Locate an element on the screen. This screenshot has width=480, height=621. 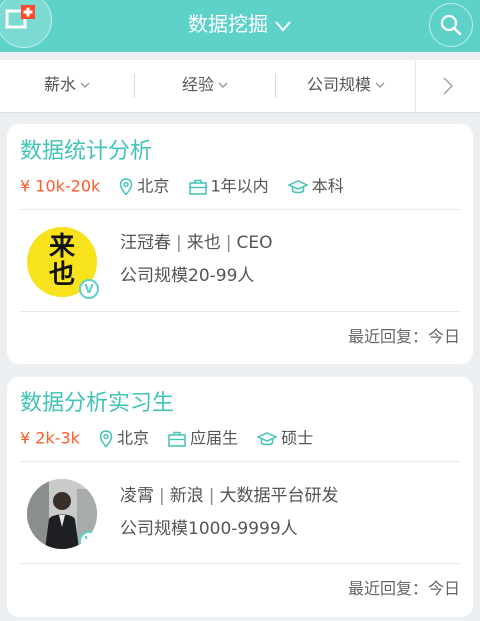
experience: 1年以内 is located at coordinates (239, 186).